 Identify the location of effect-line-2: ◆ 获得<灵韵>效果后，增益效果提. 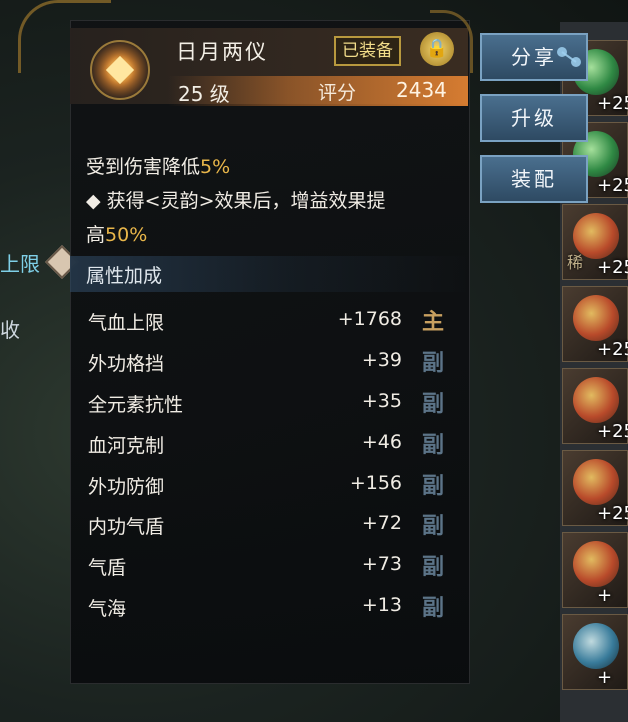
(236, 201).